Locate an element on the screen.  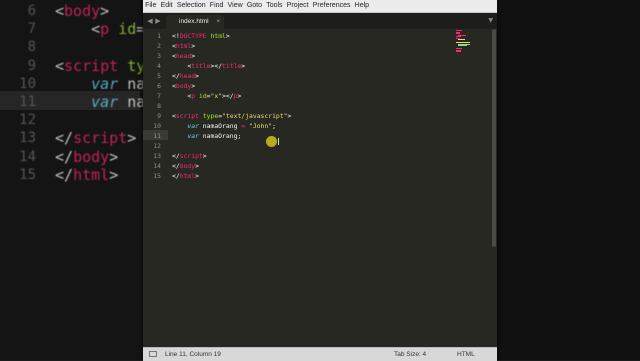
menu-item-find: Find is located at coordinates (217, 5).